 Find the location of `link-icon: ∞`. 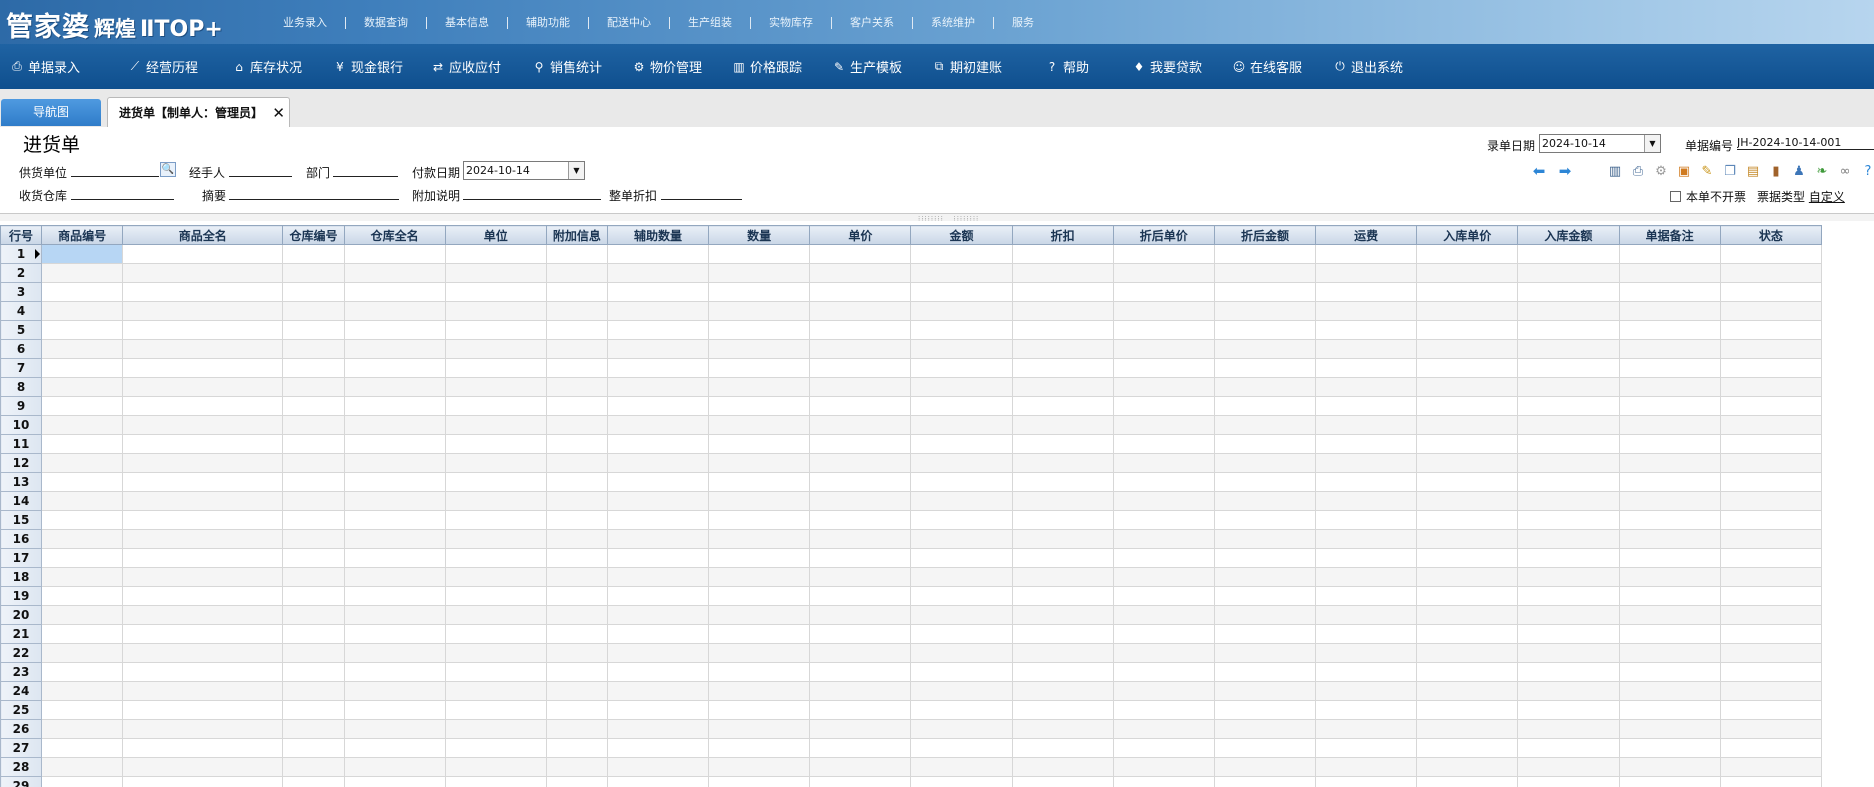

link-icon: ∞ is located at coordinates (1845, 171).